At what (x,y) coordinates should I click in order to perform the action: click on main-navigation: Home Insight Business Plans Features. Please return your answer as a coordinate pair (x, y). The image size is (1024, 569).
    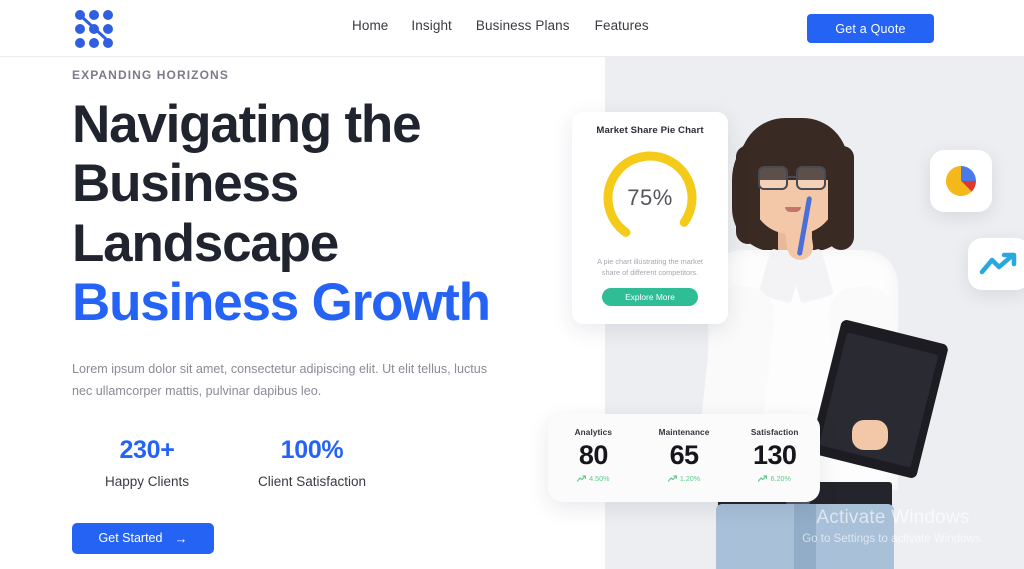
    Looking at the image, I should click on (500, 25).